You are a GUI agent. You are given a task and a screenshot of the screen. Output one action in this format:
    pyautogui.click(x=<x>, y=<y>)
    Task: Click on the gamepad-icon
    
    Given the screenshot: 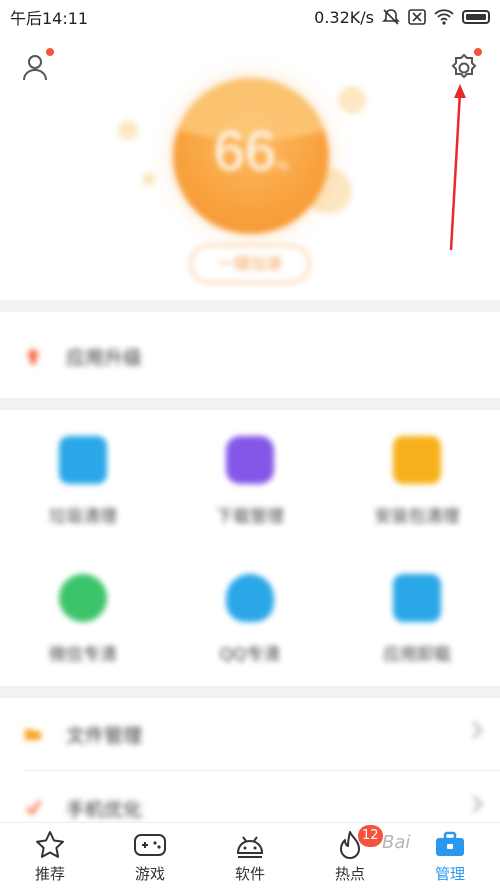 What is the action you would take?
    pyautogui.click(x=150, y=845)
    